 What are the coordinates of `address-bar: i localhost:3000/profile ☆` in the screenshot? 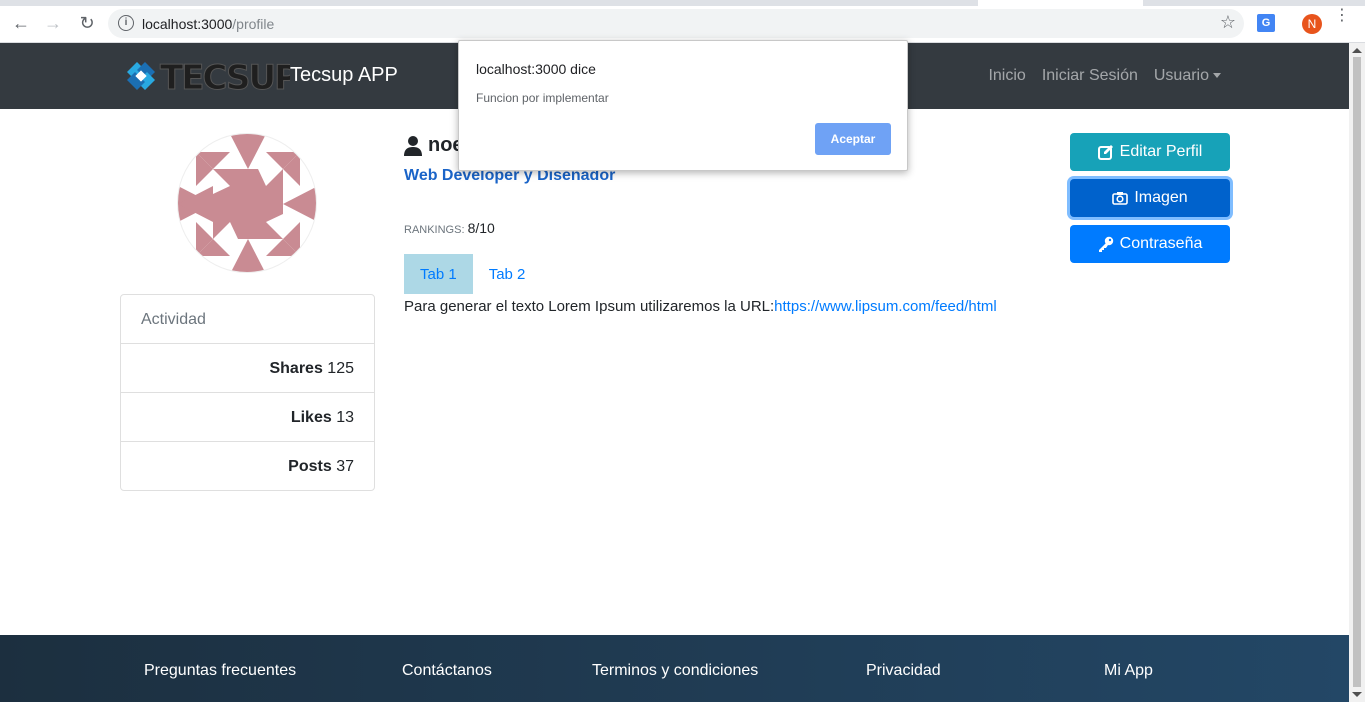 It's located at (676, 23).